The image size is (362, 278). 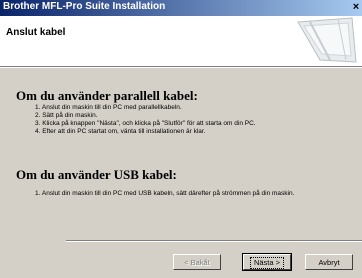 I want to click on back-button: < Bakåt, so click(x=197, y=262).